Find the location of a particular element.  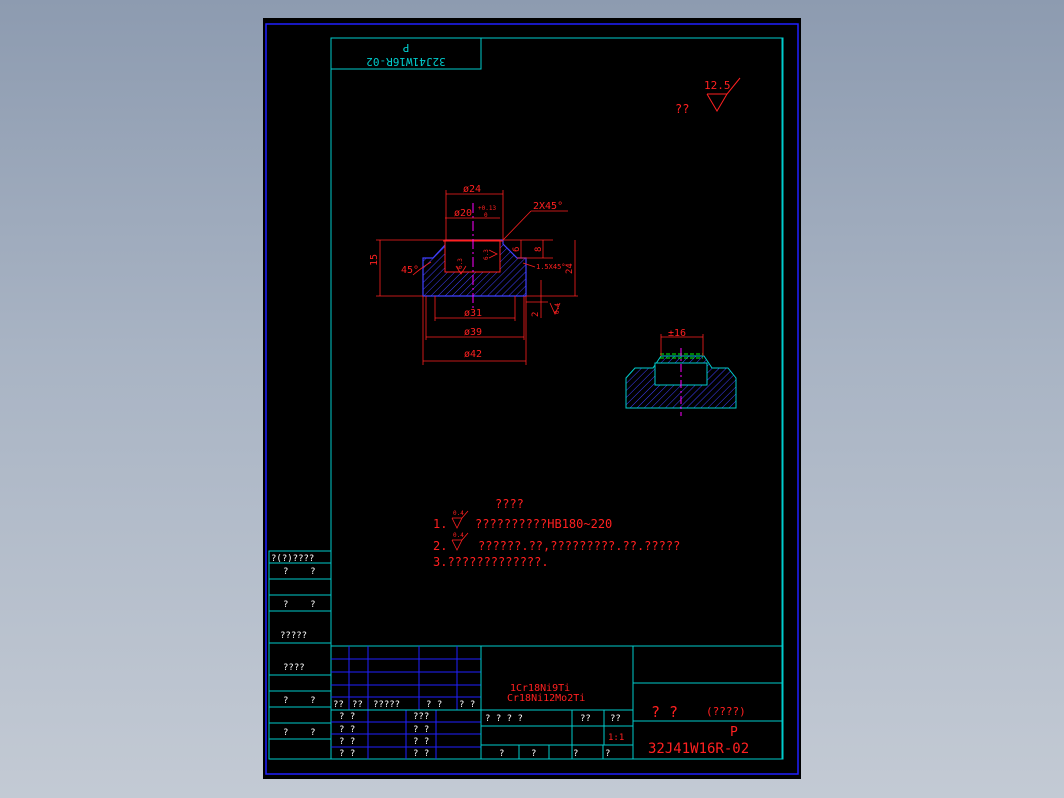

tb-bottom-1: ? is located at coordinates (501, 754).